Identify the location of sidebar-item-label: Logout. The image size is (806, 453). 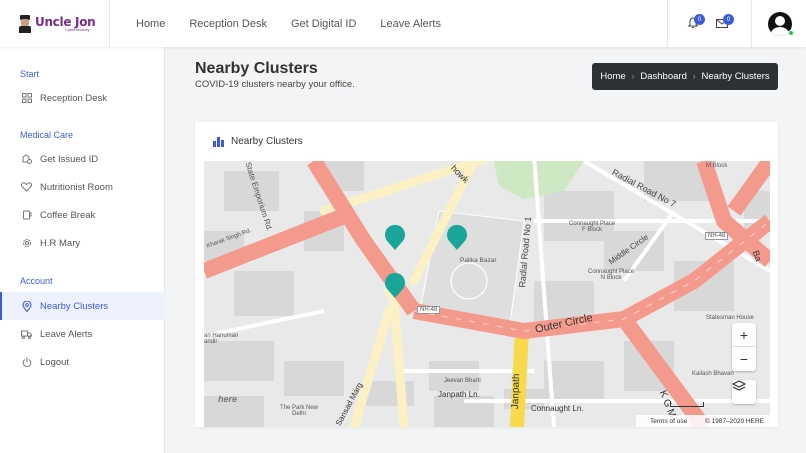
(55, 362).